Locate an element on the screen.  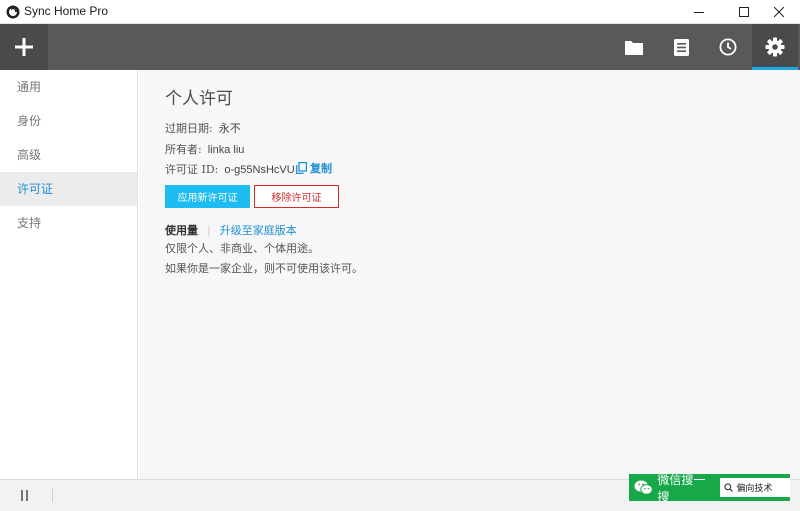
apply-license-button: 应用新许可证 is located at coordinates (207, 196).